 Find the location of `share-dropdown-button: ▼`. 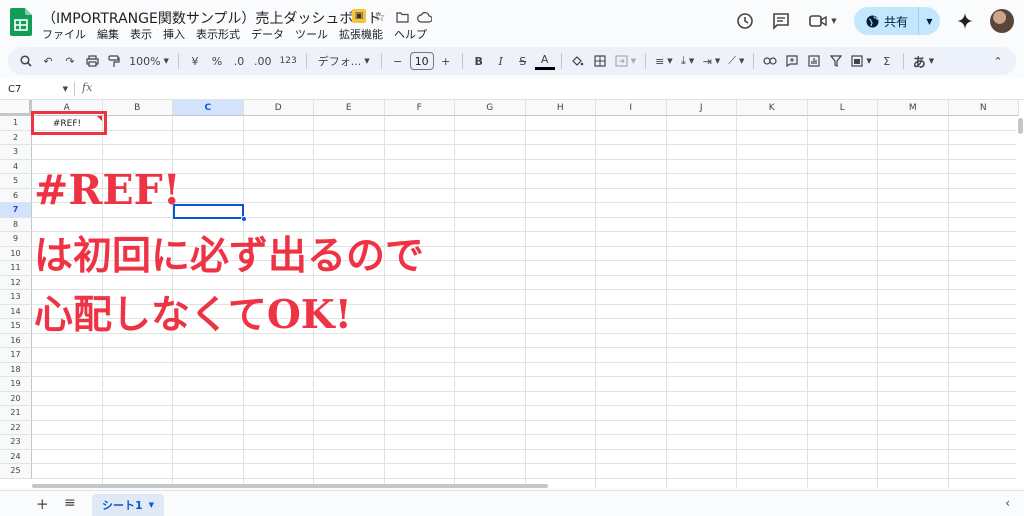

share-dropdown-button: ▼ is located at coordinates (929, 21).